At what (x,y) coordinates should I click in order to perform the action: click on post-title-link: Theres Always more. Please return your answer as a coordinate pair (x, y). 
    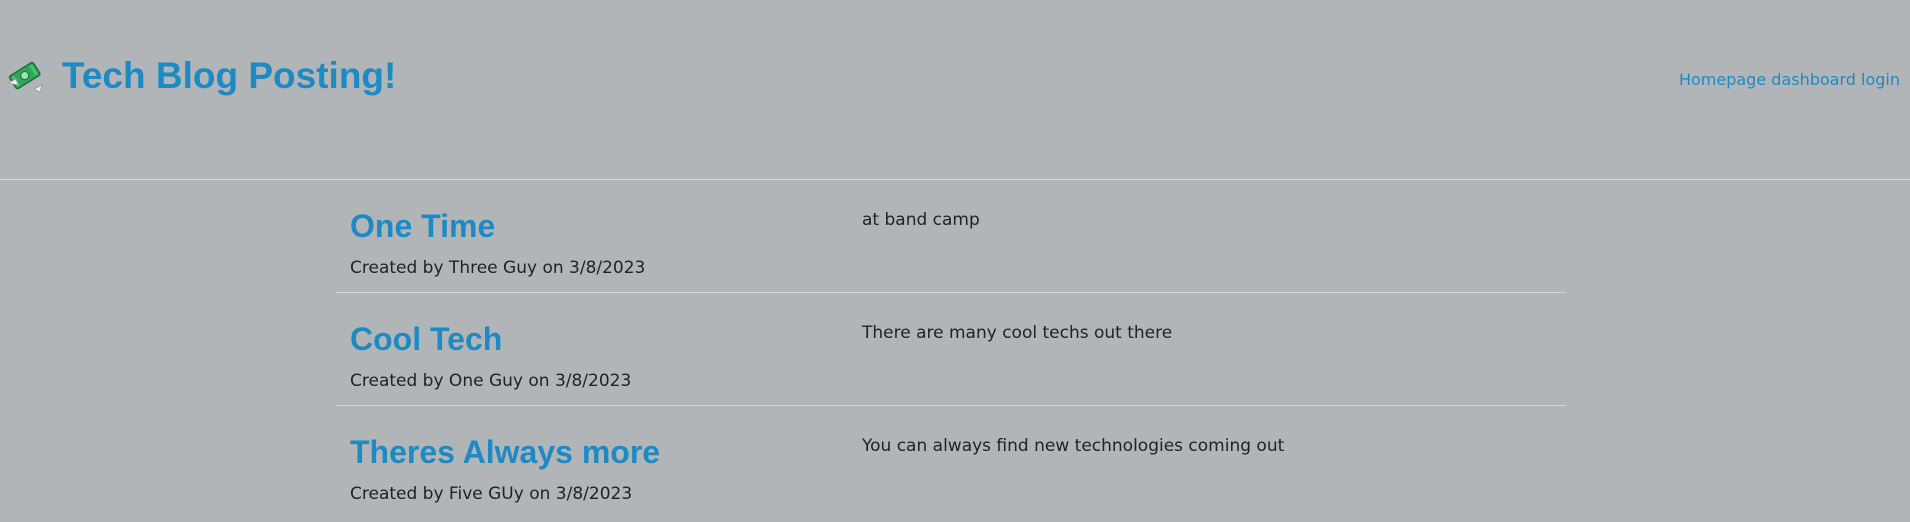
    Looking at the image, I should click on (505, 452).